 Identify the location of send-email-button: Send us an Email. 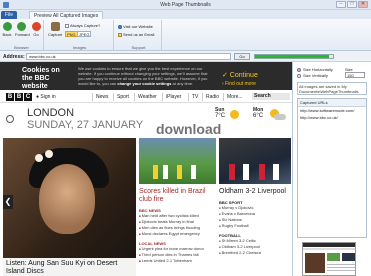
(136, 34).